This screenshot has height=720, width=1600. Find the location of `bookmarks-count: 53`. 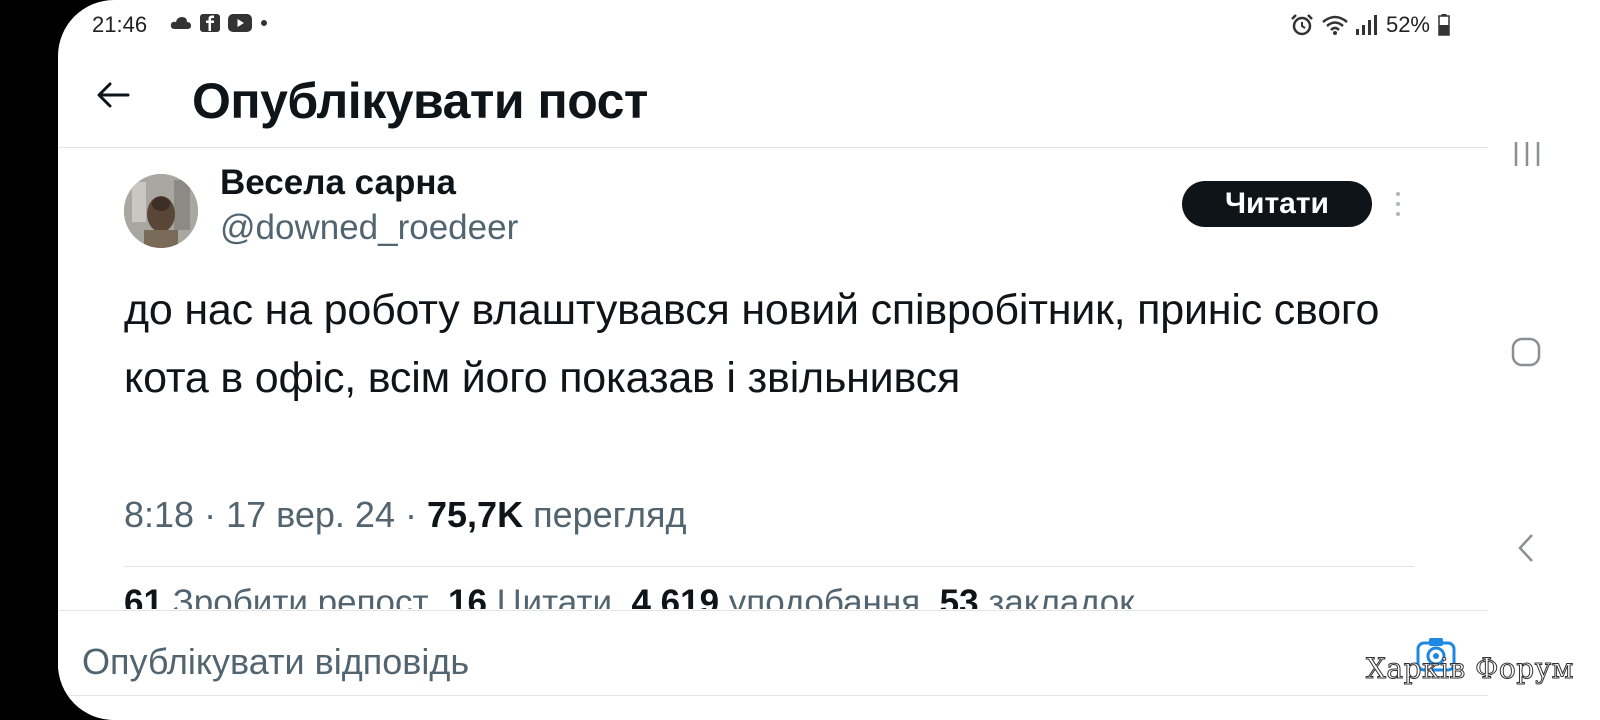

bookmarks-count: 53 is located at coordinates (959, 596).